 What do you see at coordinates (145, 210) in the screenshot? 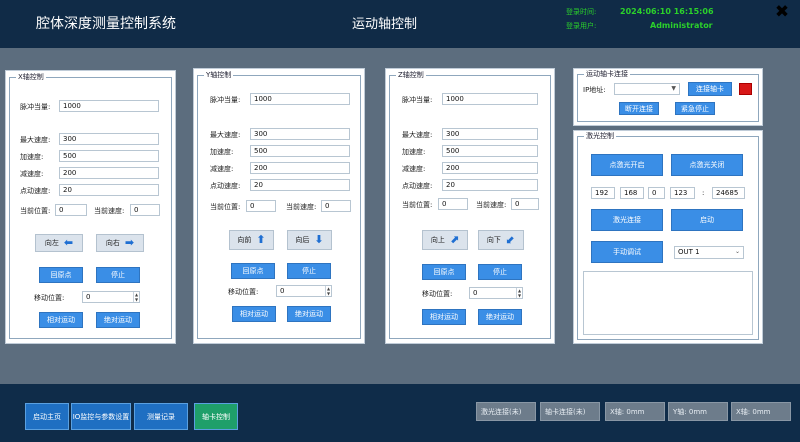
I see `x-cur-speed-value: 0` at bounding box center [145, 210].